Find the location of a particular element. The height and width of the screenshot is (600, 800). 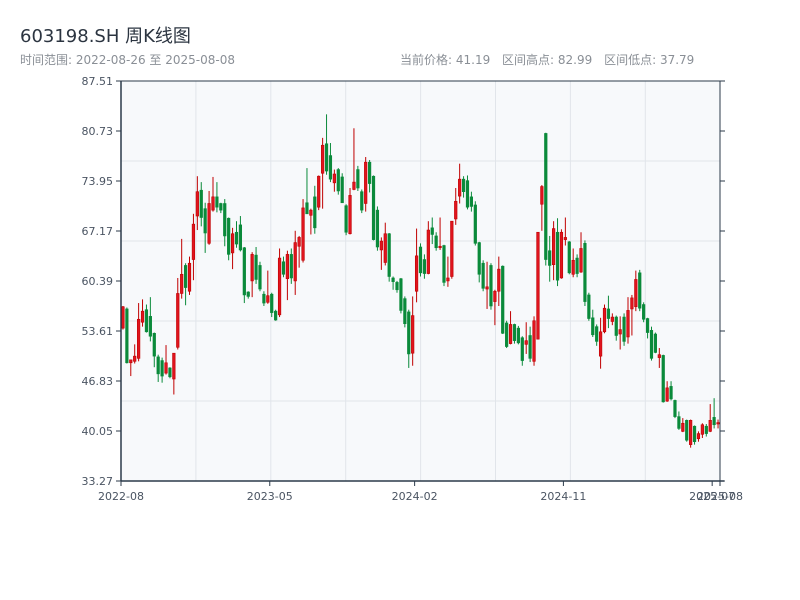

y-tick-label: 53.61 is located at coordinates (98, 331).